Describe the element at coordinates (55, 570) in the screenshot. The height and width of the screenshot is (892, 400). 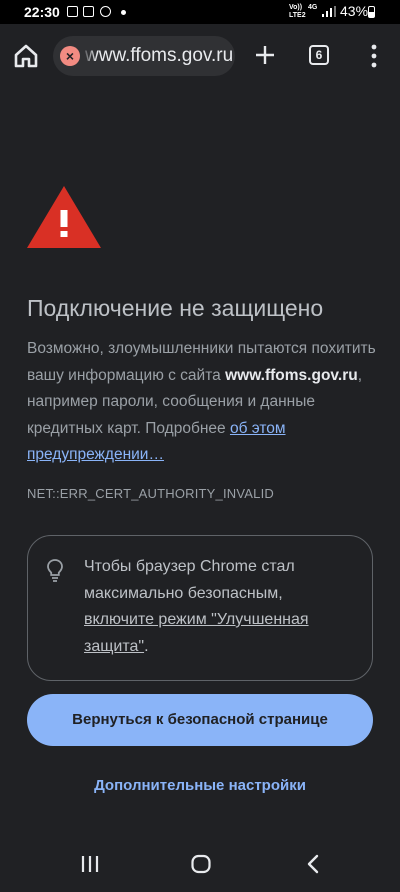
I see `lightbulb-icon` at that location.